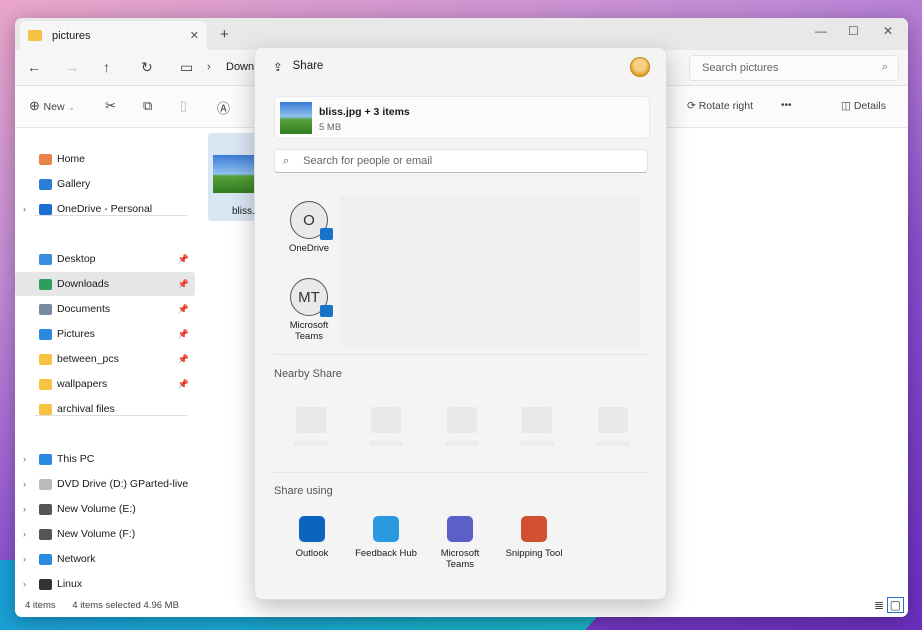 The height and width of the screenshot is (630, 922). What do you see at coordinates (888, 31) in the screenshot?
I see `close-button: ✕` at bounding box center [888, 31].